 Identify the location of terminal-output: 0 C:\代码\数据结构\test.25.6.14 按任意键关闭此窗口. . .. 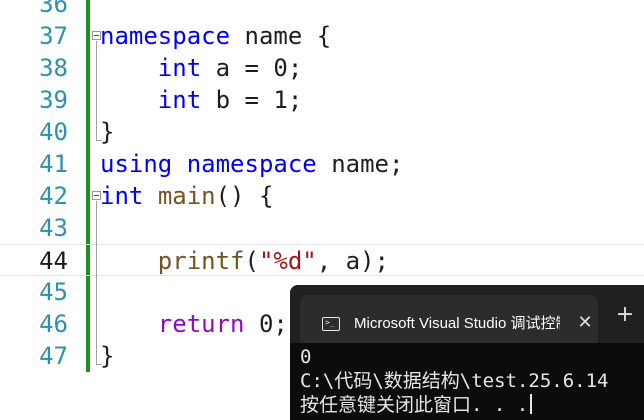
(467, 381).